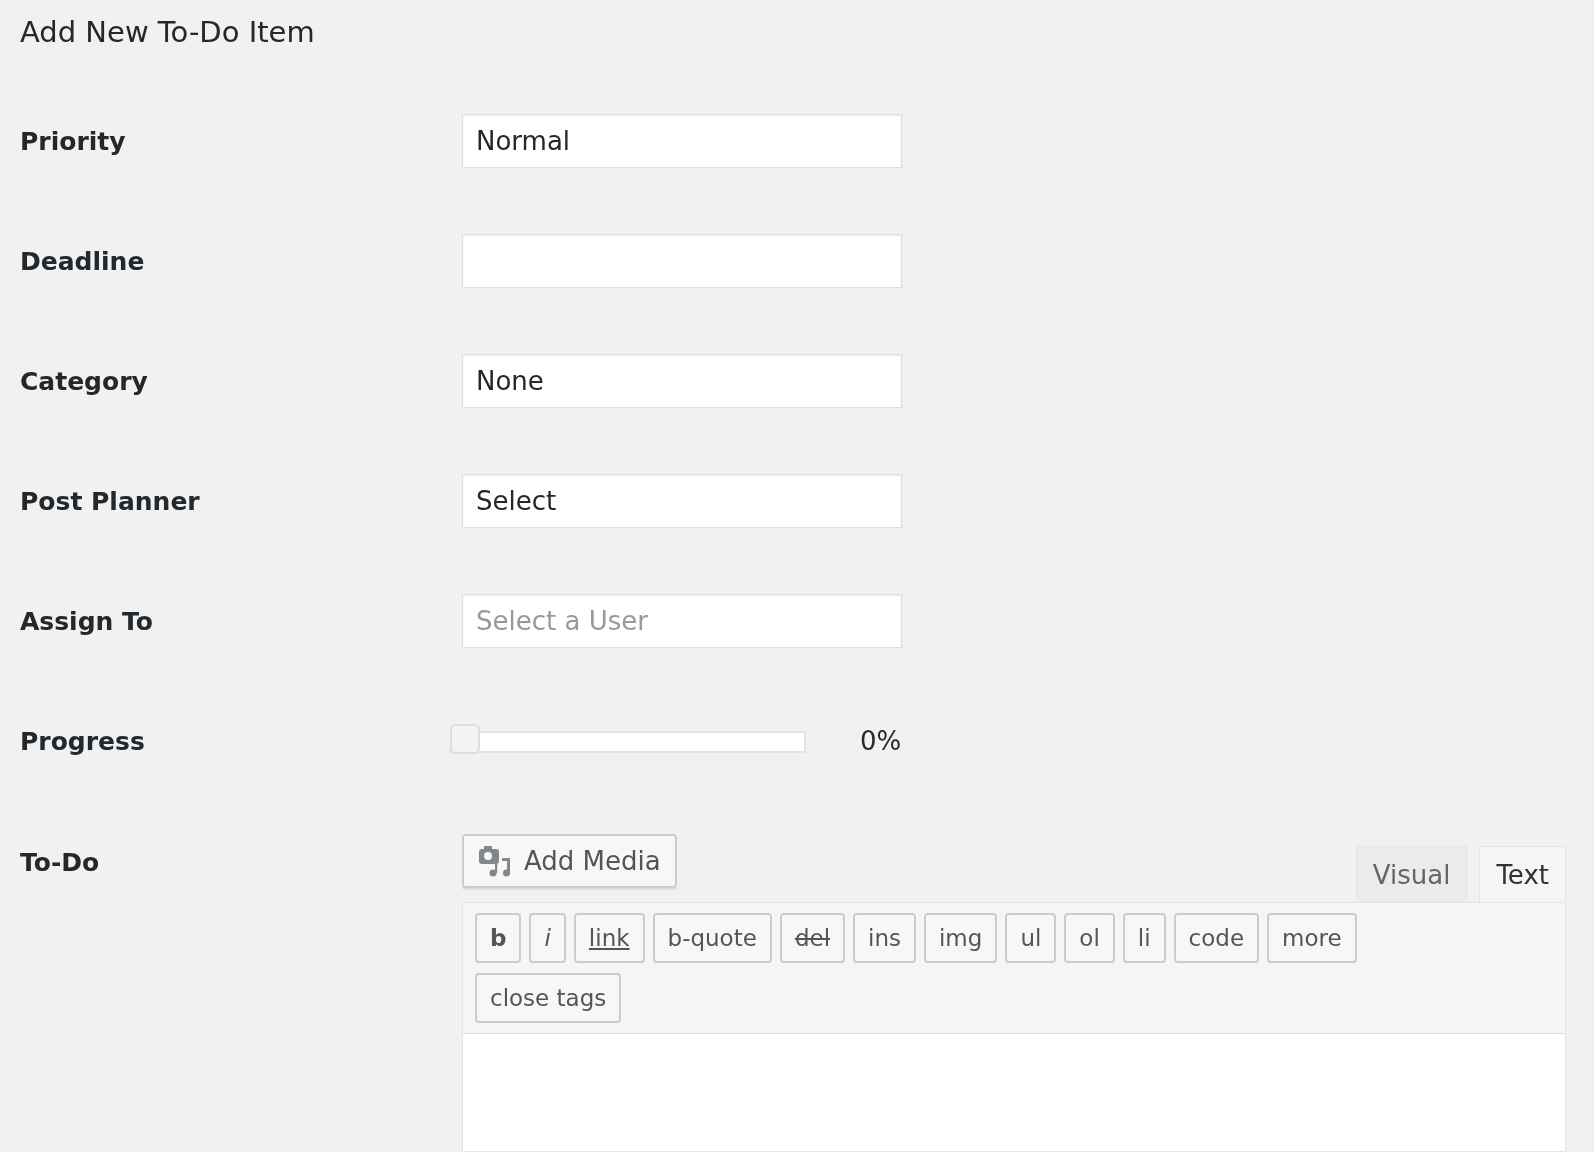 This screenshot has width=1594, height=1152. I want to click on quicktag-button: del, so click(812, 938).